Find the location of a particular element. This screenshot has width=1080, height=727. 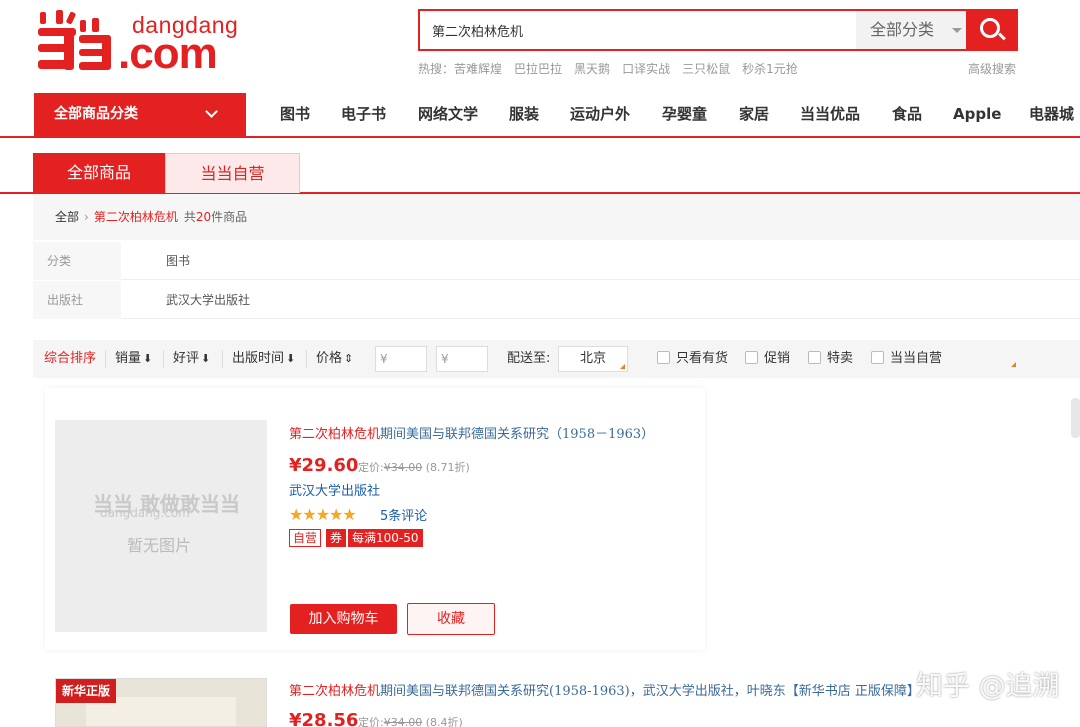

tag-self-operated: 自营 is located at coordinates (305, 538).